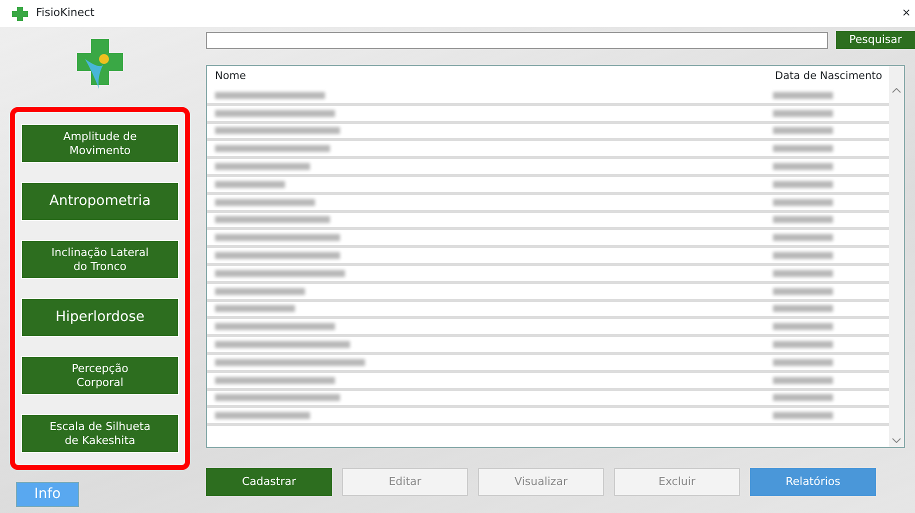 The width and height of the screenshot is (915, 513). What do you see at coordinates (65, 13) in the screenshot?
I see `window-title: FisioKinect` at bounding box center [65, 13].